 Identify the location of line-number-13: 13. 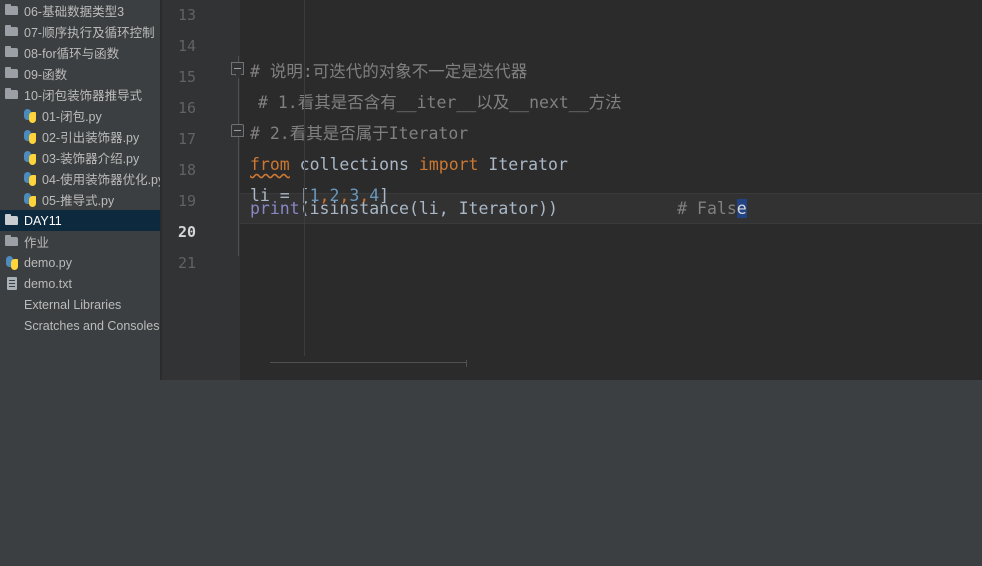
(186, 15).